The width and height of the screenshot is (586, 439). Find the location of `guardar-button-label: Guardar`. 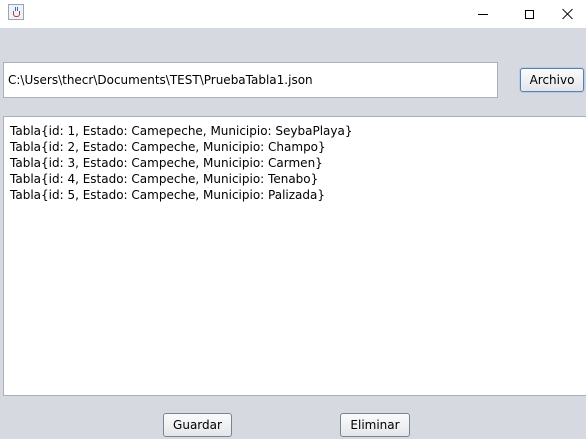

guardar-button-label: Guardar is located at coordinates (197, 425).